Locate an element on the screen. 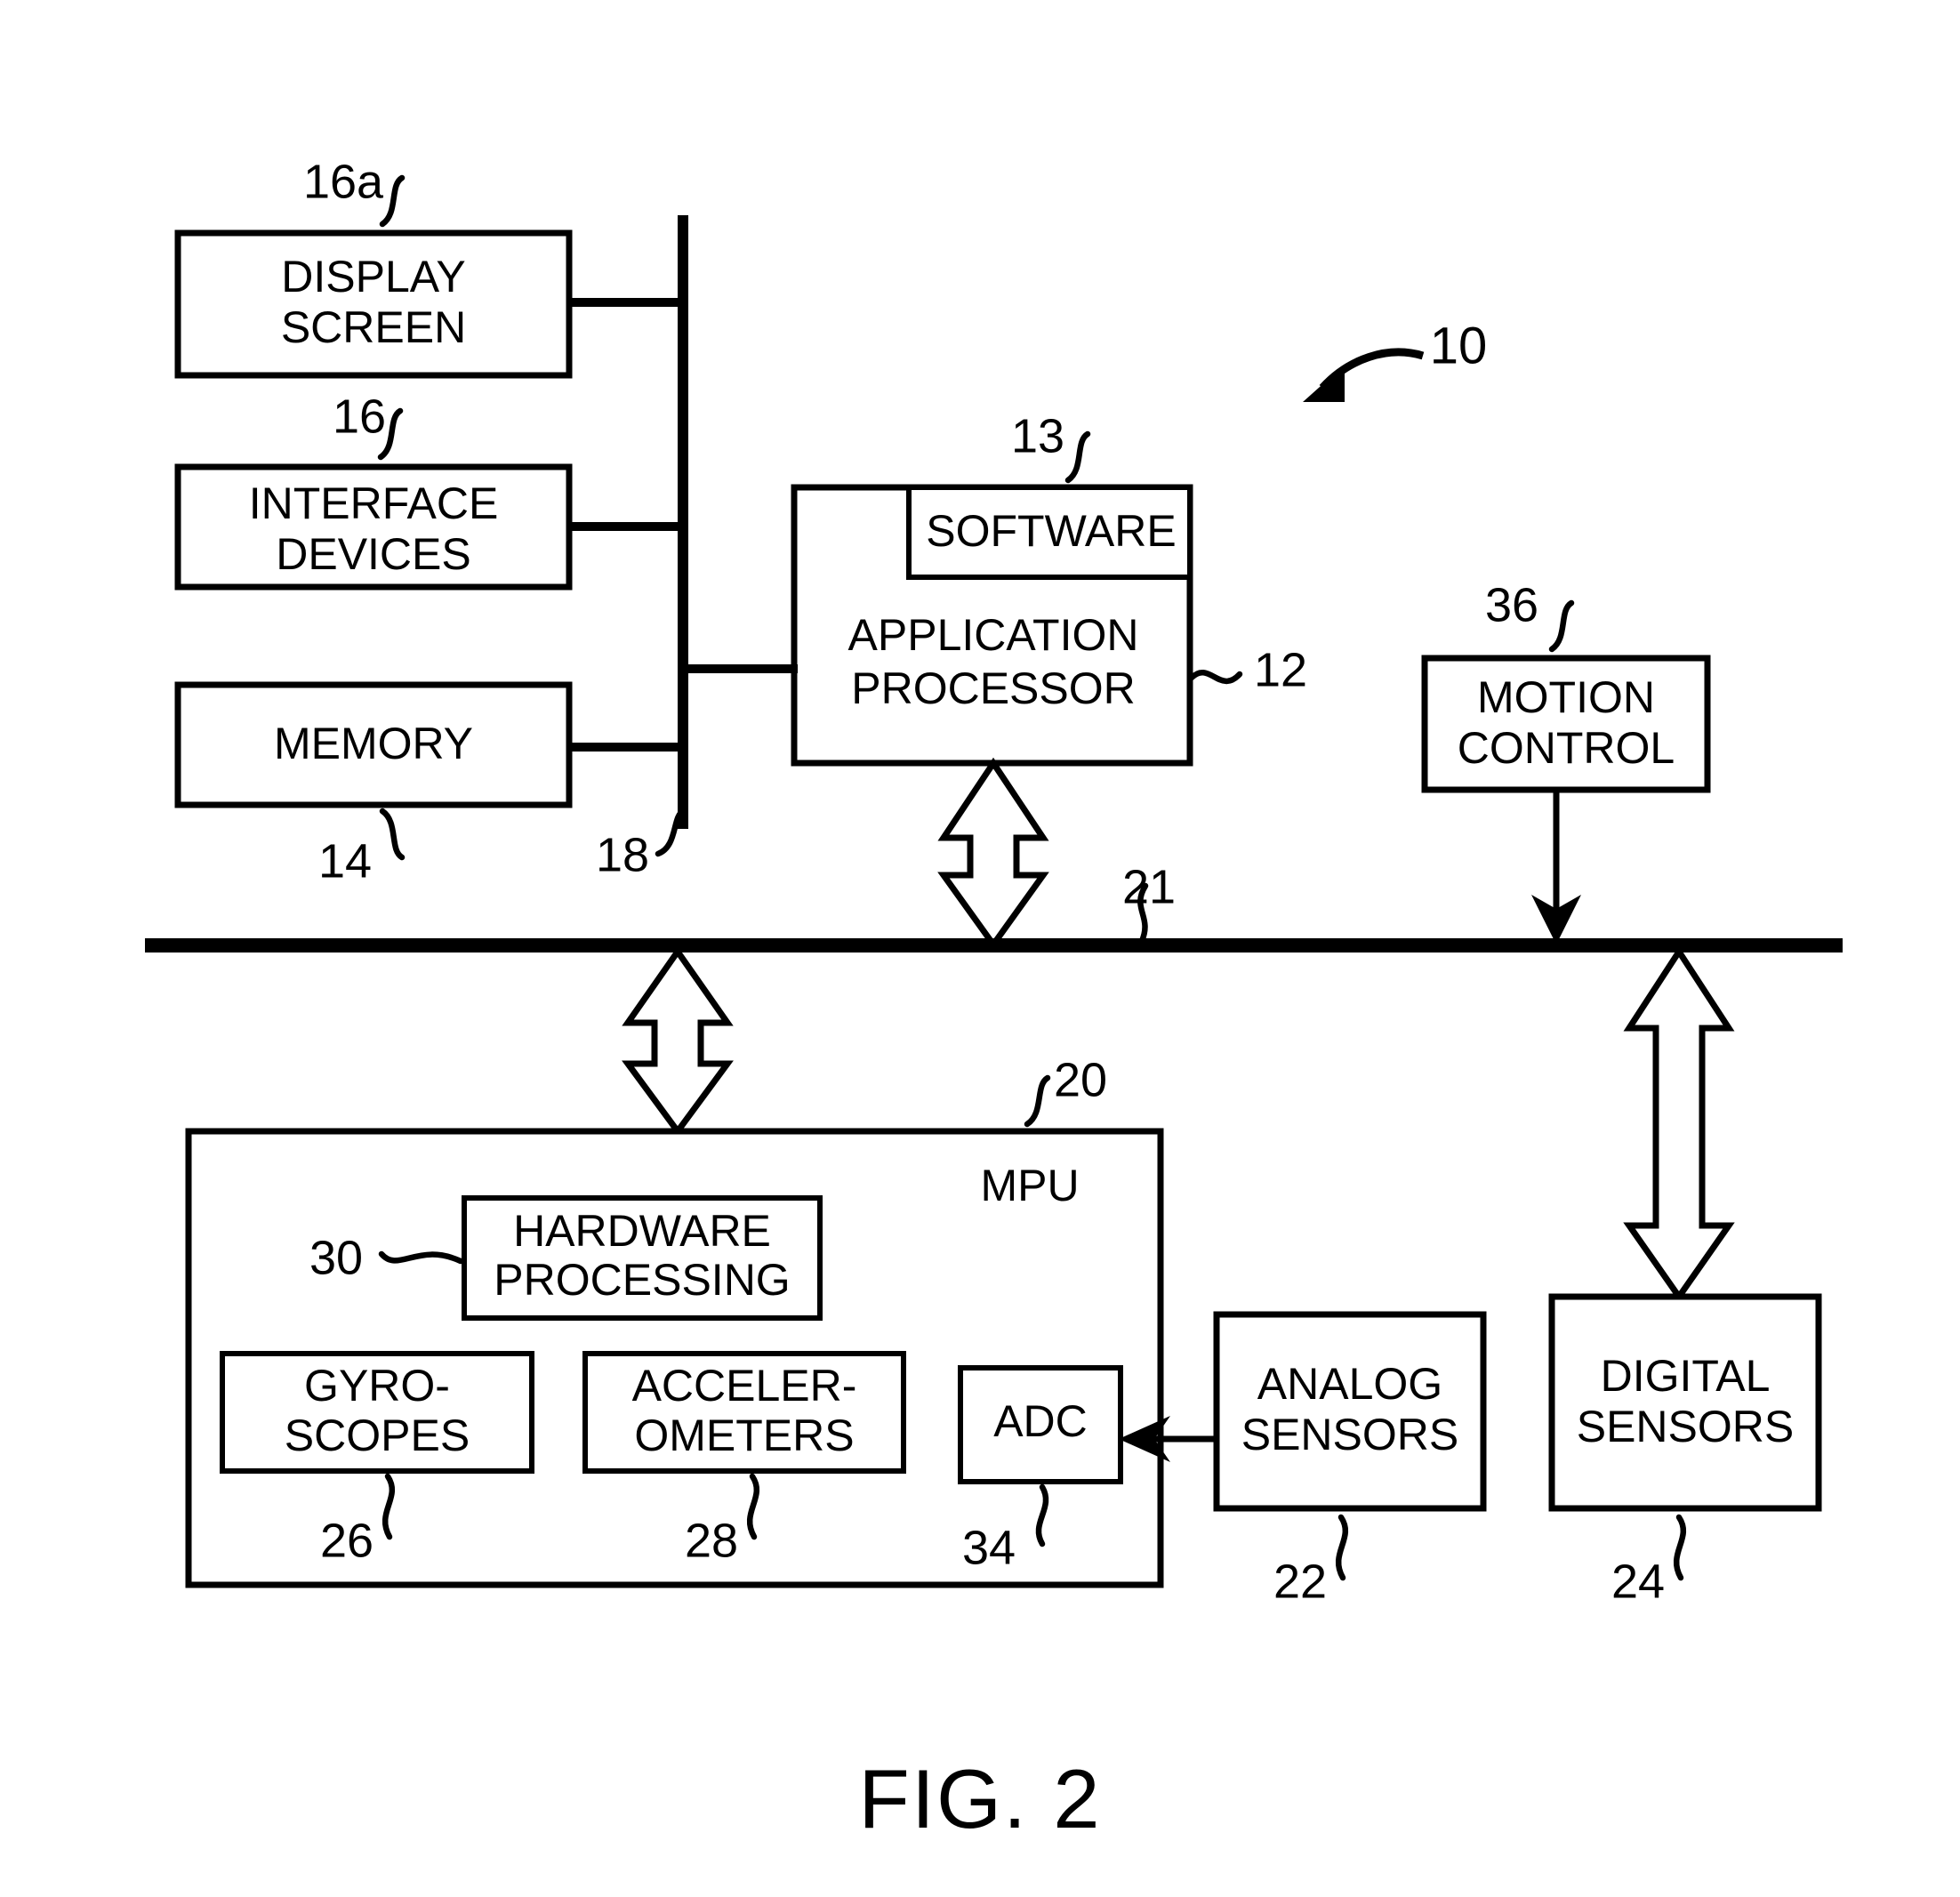  ref-10: 10 is located at coordinates (1459, 345).